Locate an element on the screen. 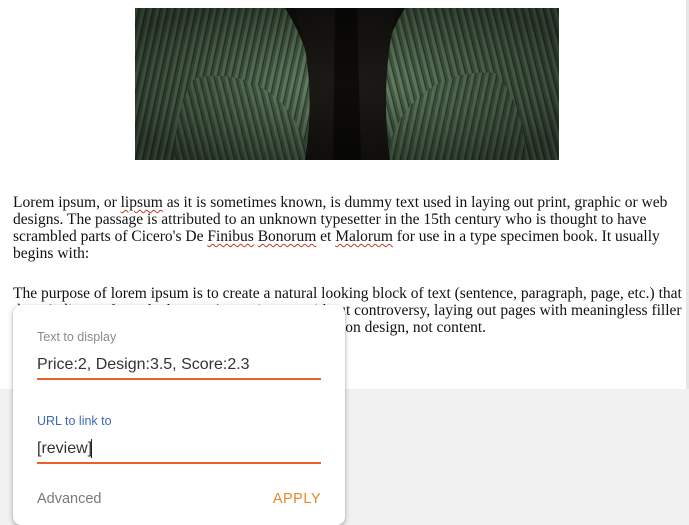  text-to-display-input is located at coordinates (179, 365).